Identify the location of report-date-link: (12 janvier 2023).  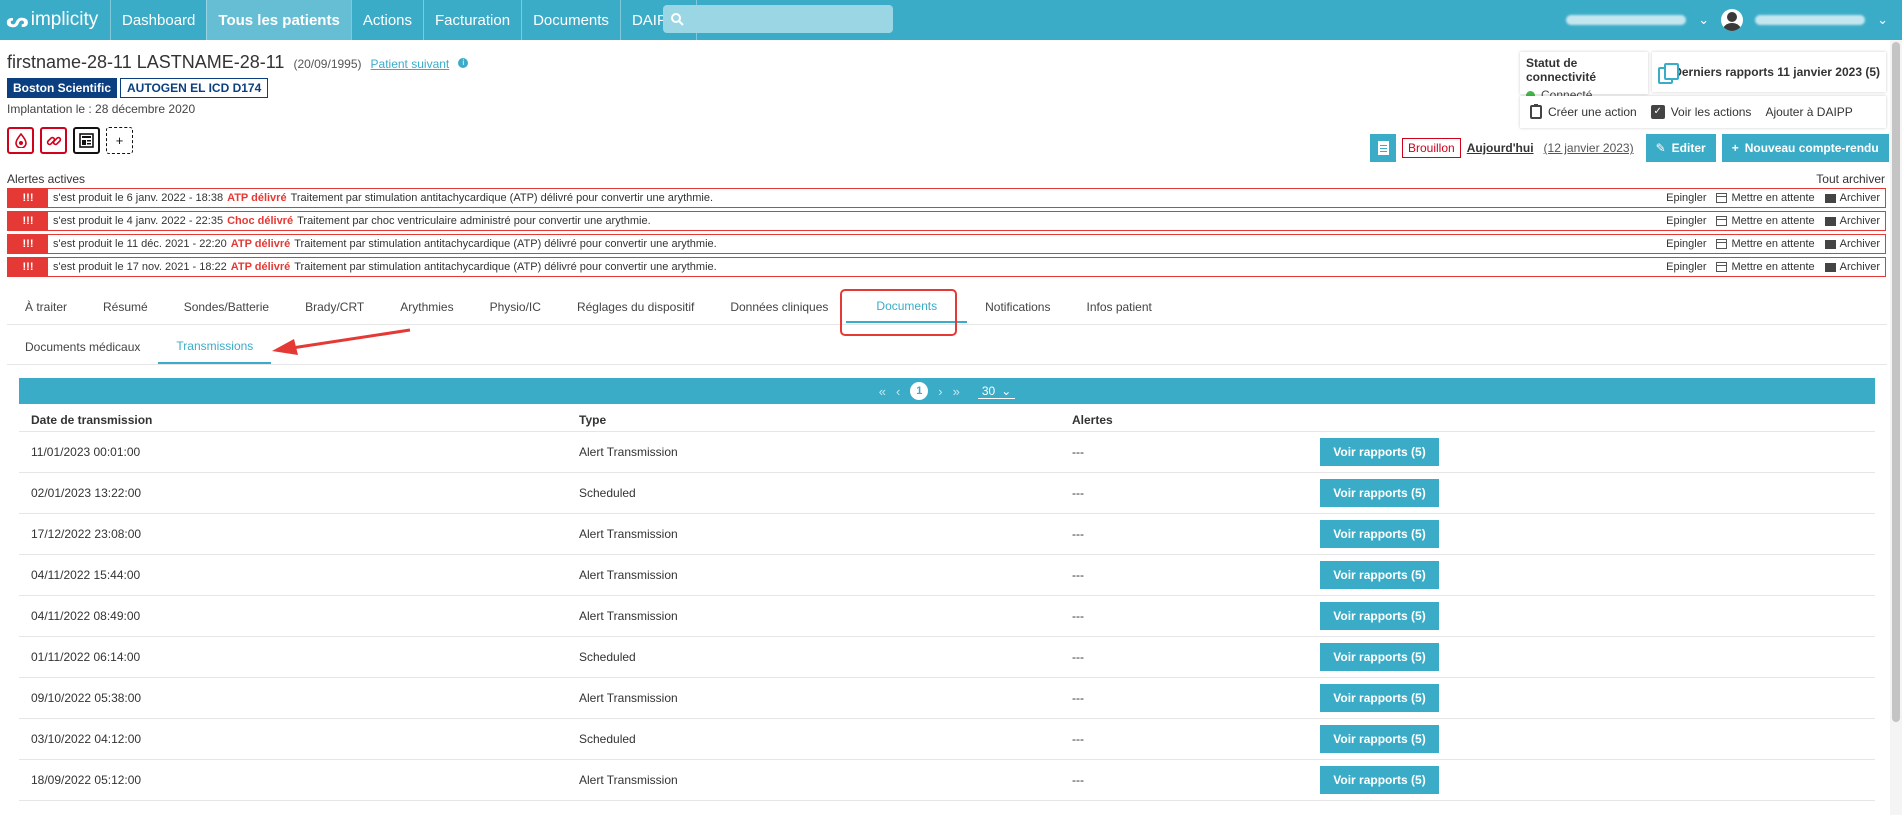
(1589, 148).